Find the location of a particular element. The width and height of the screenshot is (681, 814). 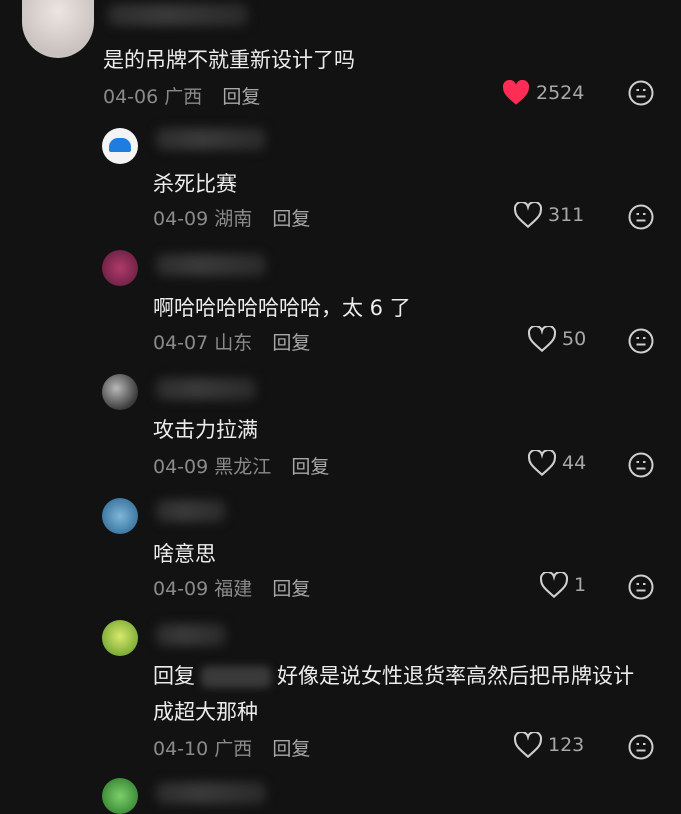

like-count: 44 is located at coordinates (574, 463).